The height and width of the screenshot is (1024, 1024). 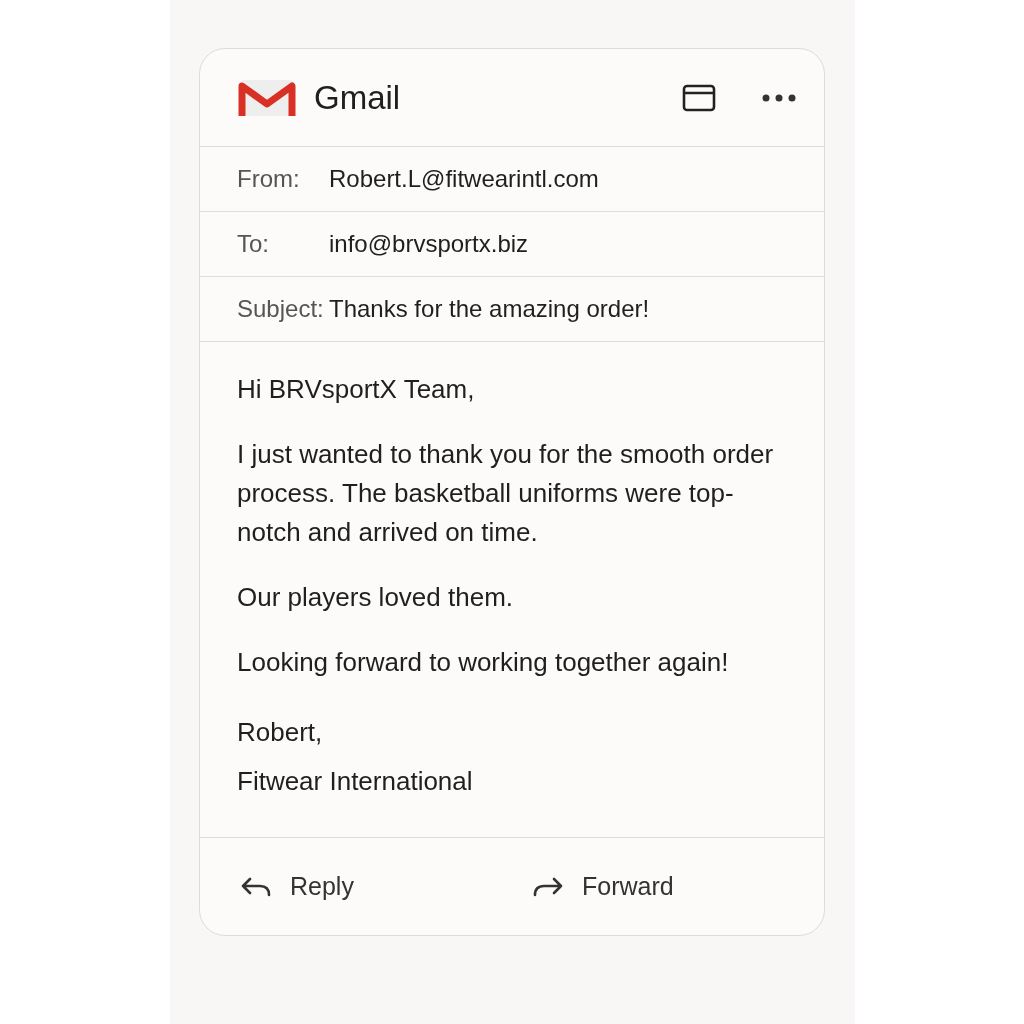 I want to click on app-title: Gmail, so click(x=357, y=97).